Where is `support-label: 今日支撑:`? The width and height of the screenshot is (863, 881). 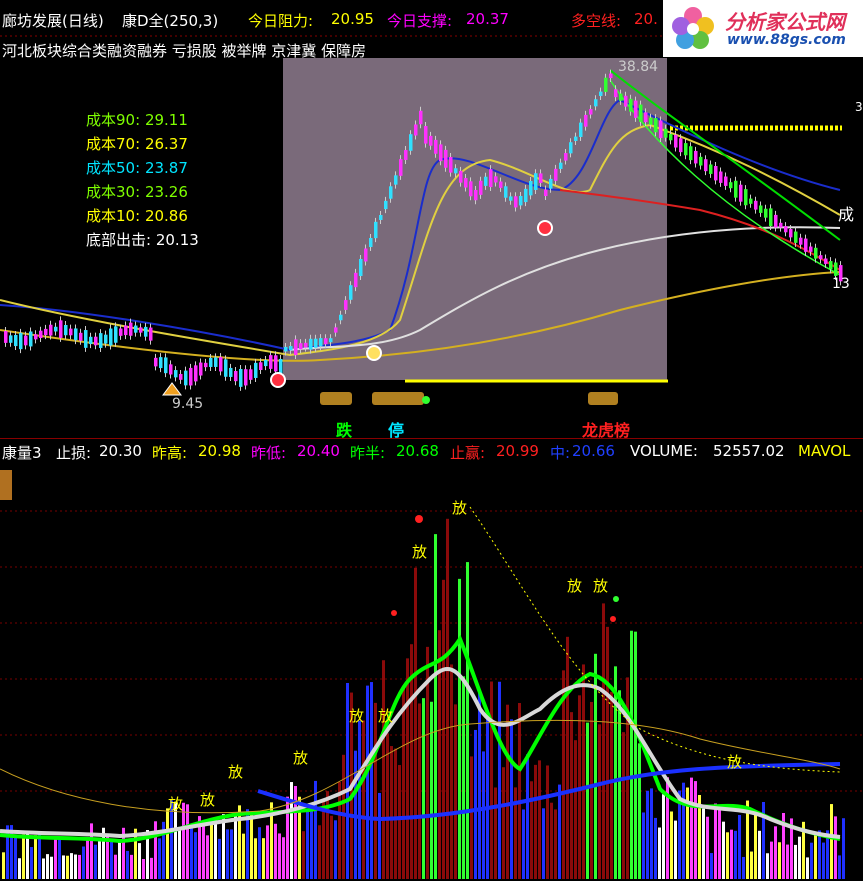 support-label: 今日支撑: is located at coordinates (420, 21).